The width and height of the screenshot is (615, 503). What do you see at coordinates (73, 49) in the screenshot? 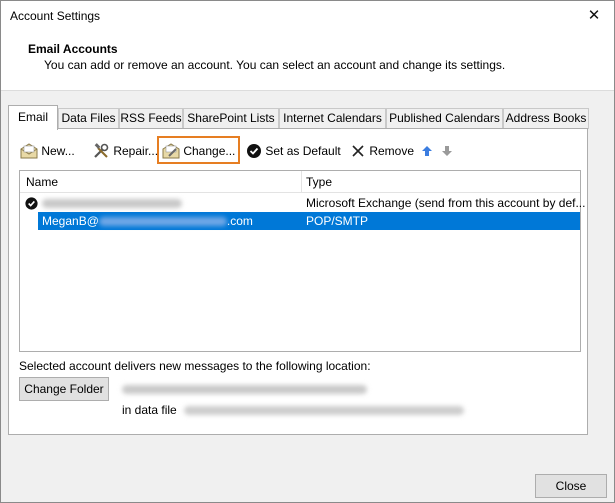
I see `header-title: Email Accounts` at bounding box center [73, 49].